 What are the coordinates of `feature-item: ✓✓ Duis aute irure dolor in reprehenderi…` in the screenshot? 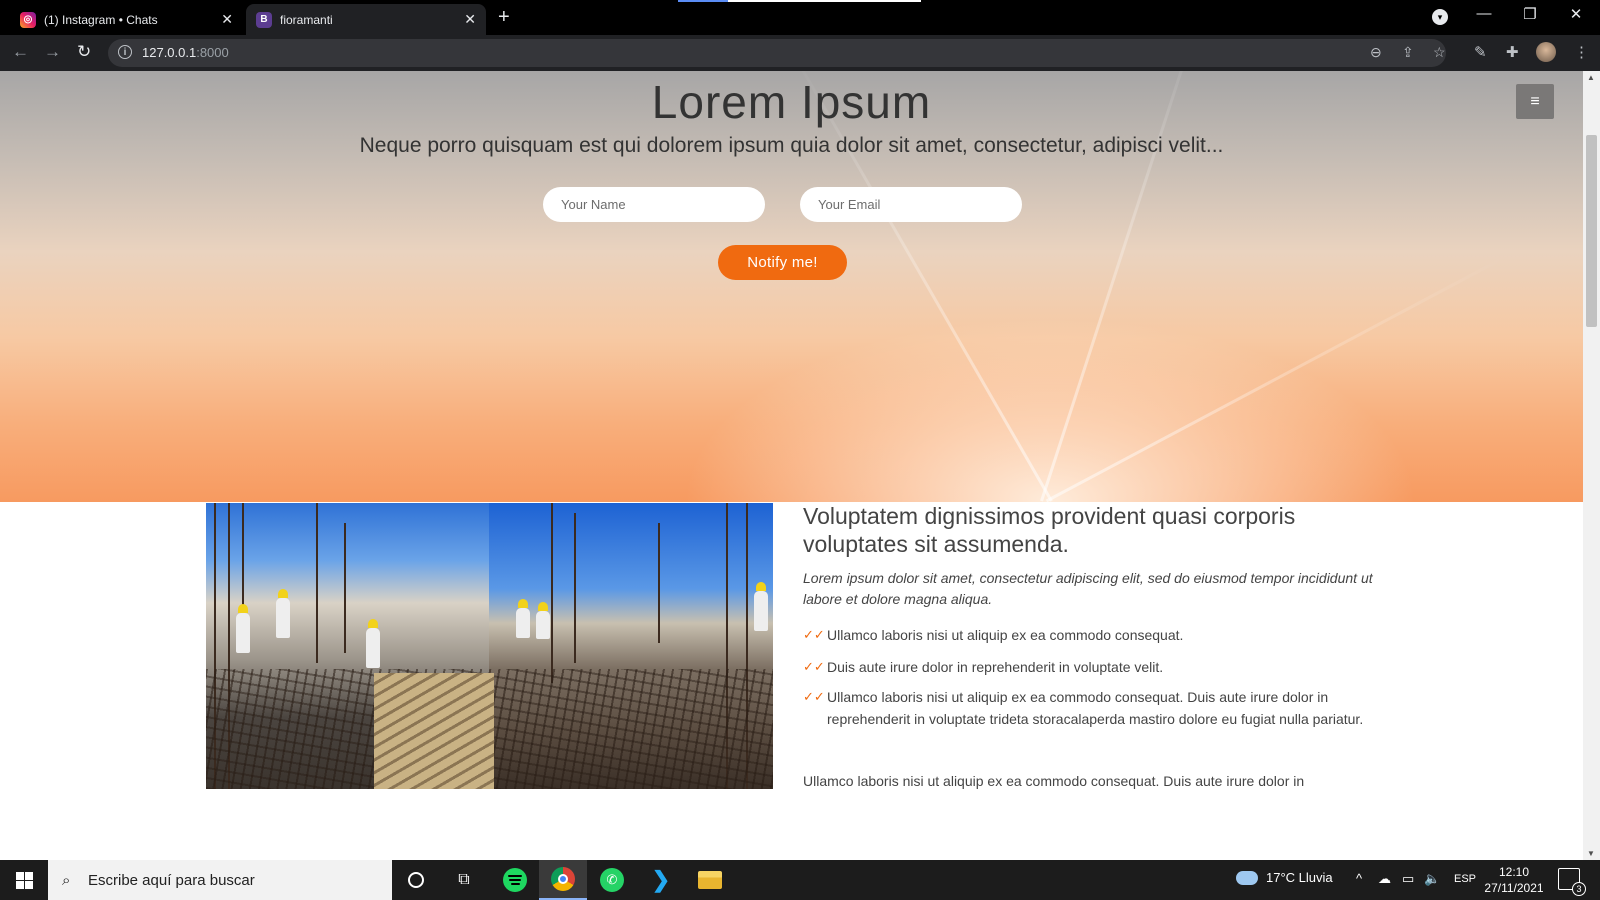 It's located at (1093, 667).